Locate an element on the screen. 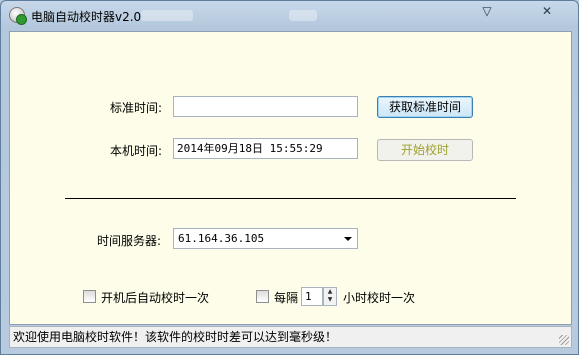 This screenshot has width=579, height=355. every-label: 每隔 is located at coordinates (286, 298).